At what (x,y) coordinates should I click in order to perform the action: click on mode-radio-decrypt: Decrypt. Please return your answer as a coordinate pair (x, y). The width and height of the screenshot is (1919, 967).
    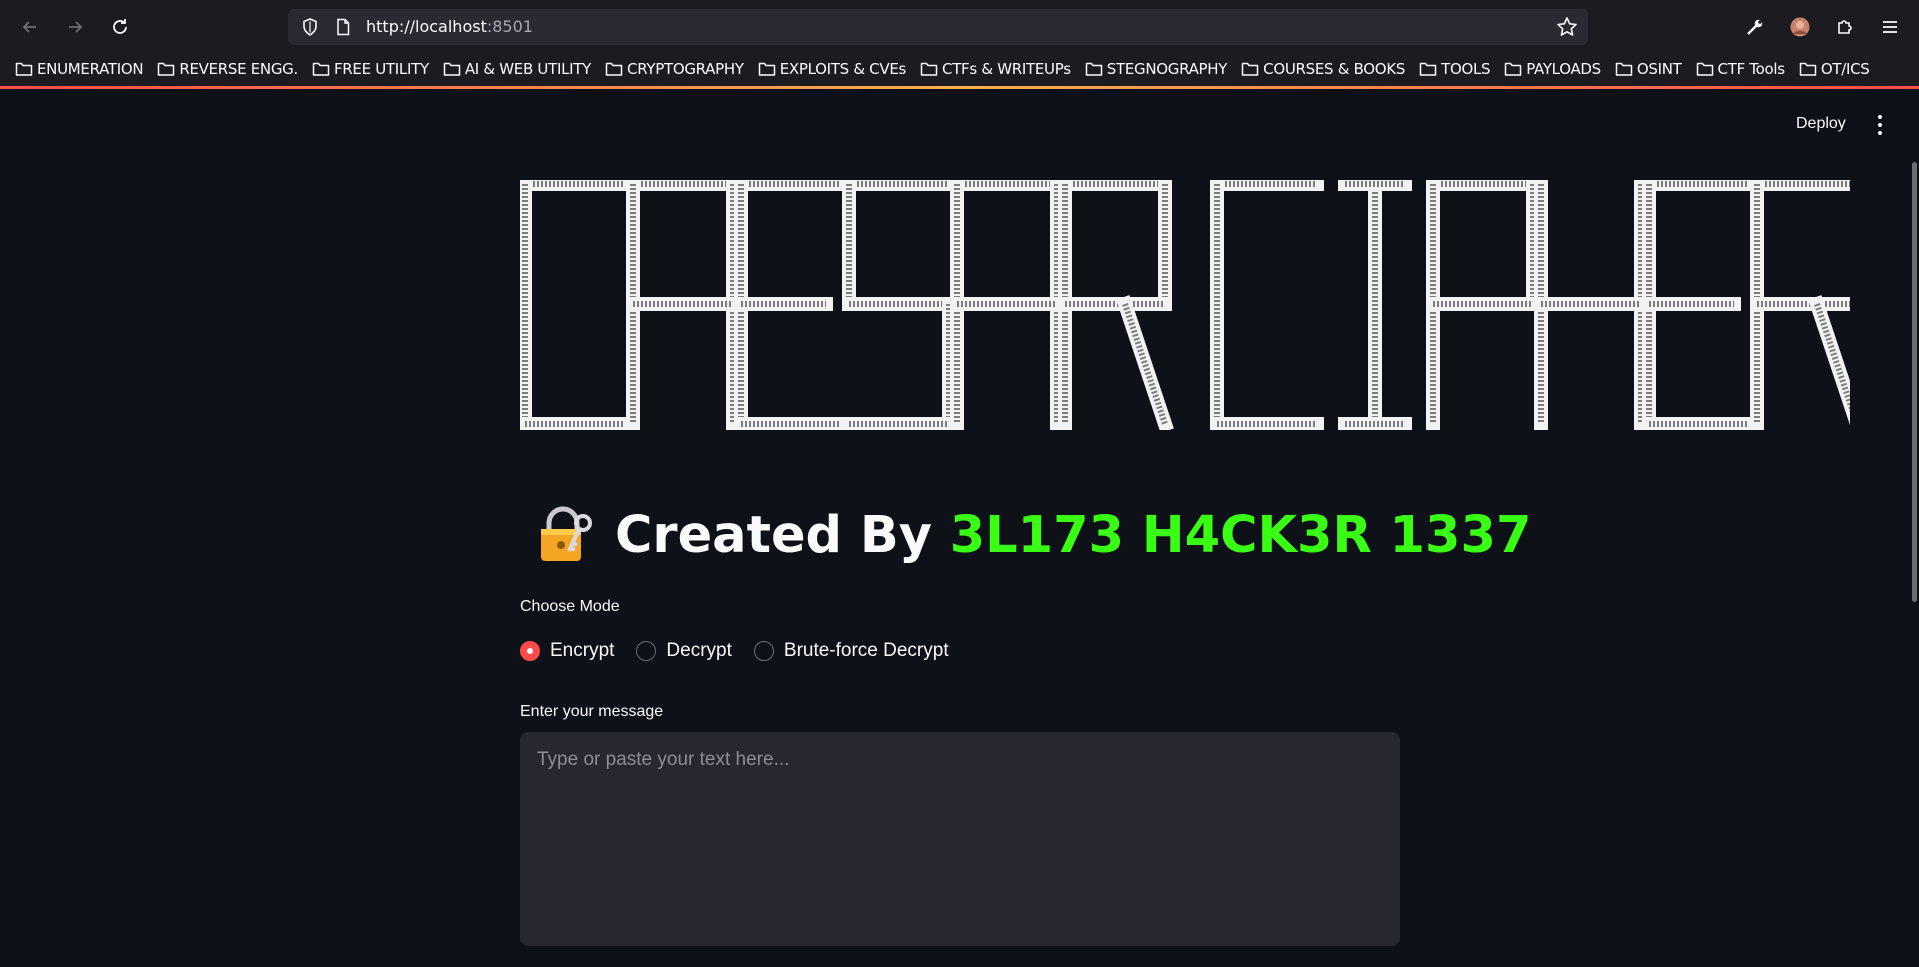
    Looking at the image, I should click on (684, 651).